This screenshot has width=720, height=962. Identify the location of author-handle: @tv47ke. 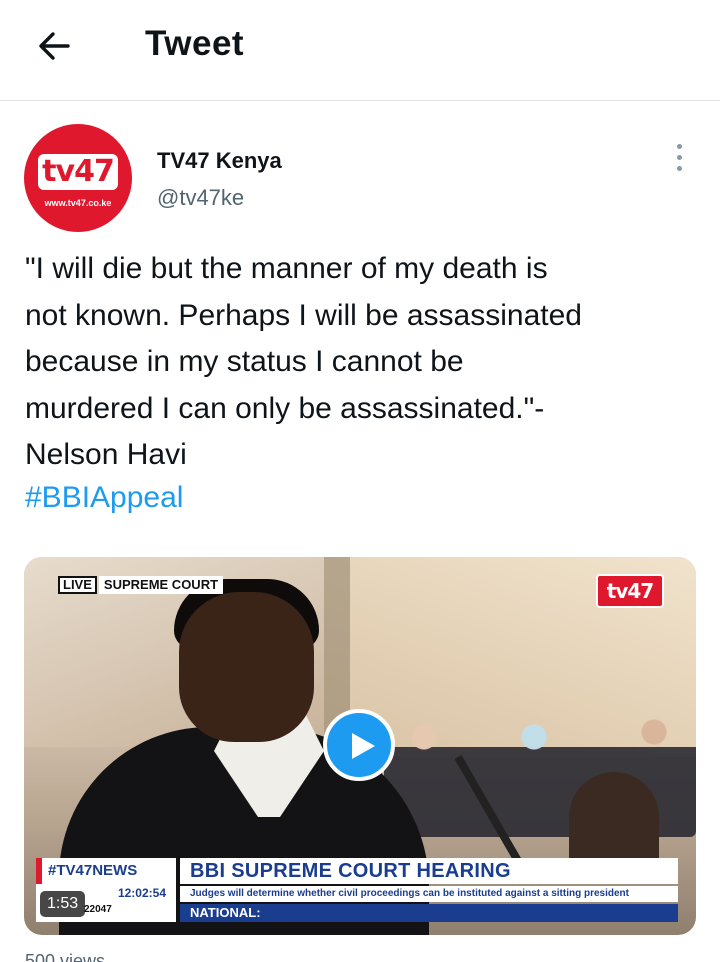
(200, 198).